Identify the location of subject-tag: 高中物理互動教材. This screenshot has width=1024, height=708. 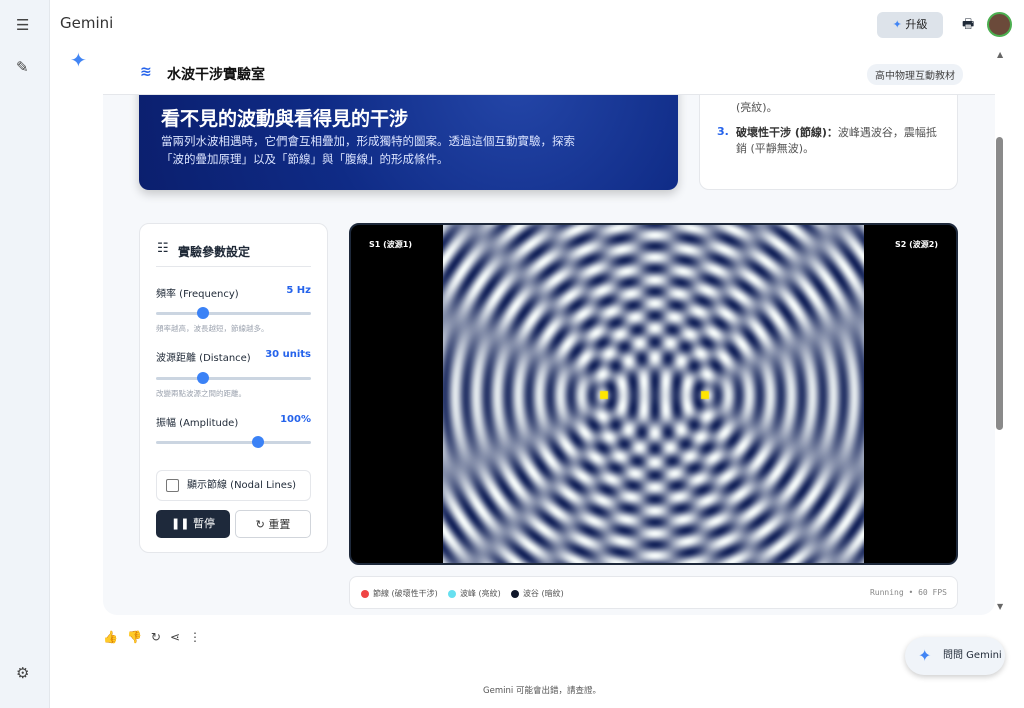
(915, 74).